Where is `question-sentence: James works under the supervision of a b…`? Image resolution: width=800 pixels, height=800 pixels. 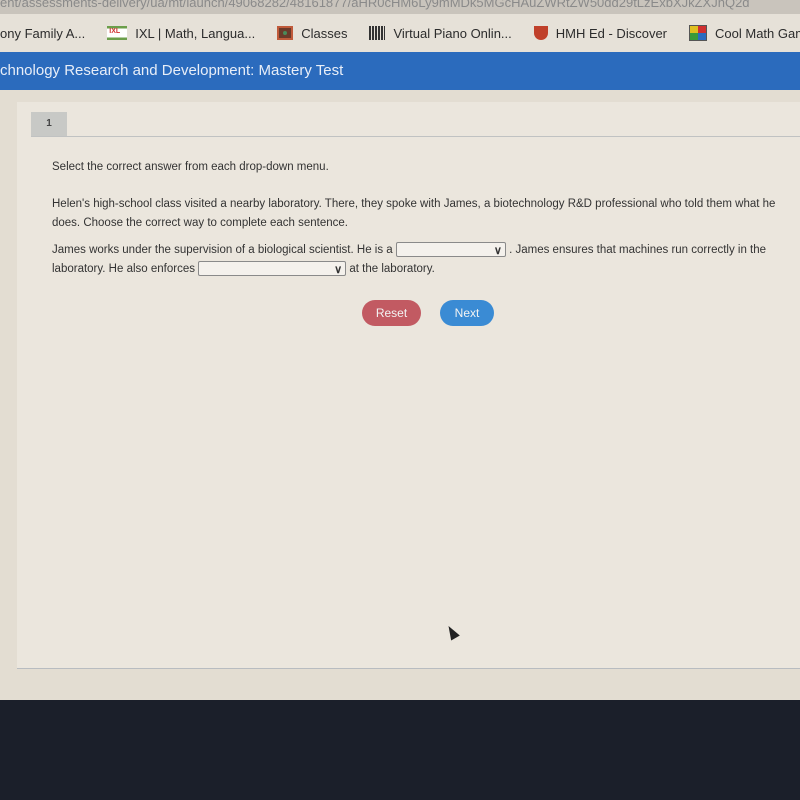 question-sentence: James works under the supervision of a b… is located at coordinates (422, 260).